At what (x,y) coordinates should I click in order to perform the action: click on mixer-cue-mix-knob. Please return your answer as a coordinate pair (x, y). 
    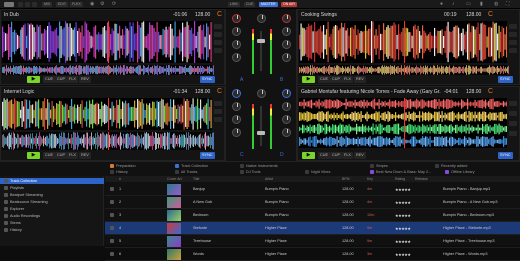
    Looking at the image, I should click on (261, 93).